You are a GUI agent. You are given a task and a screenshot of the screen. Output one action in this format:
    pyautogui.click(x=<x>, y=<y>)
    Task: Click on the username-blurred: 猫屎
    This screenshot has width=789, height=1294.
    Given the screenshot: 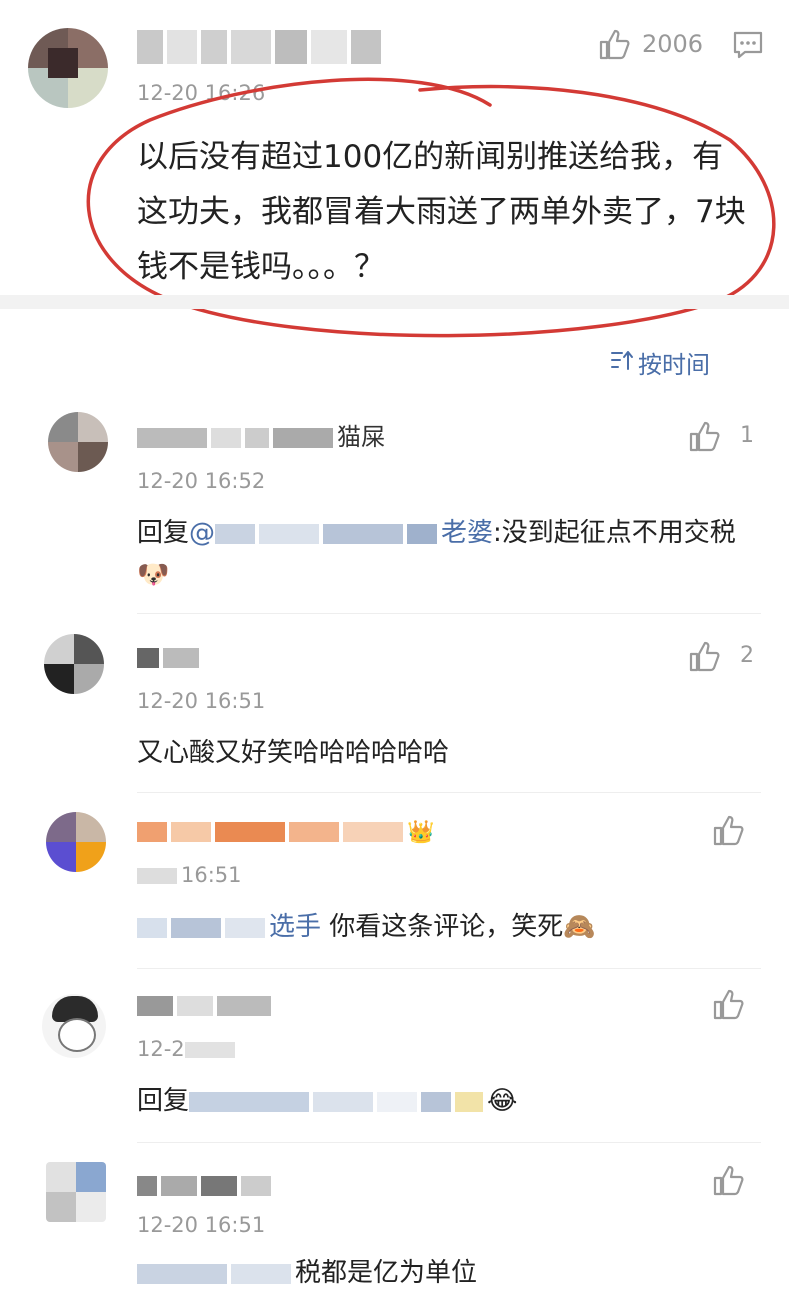 What is the action you would take?
    pyautogui.click(x=261, y=437)
    